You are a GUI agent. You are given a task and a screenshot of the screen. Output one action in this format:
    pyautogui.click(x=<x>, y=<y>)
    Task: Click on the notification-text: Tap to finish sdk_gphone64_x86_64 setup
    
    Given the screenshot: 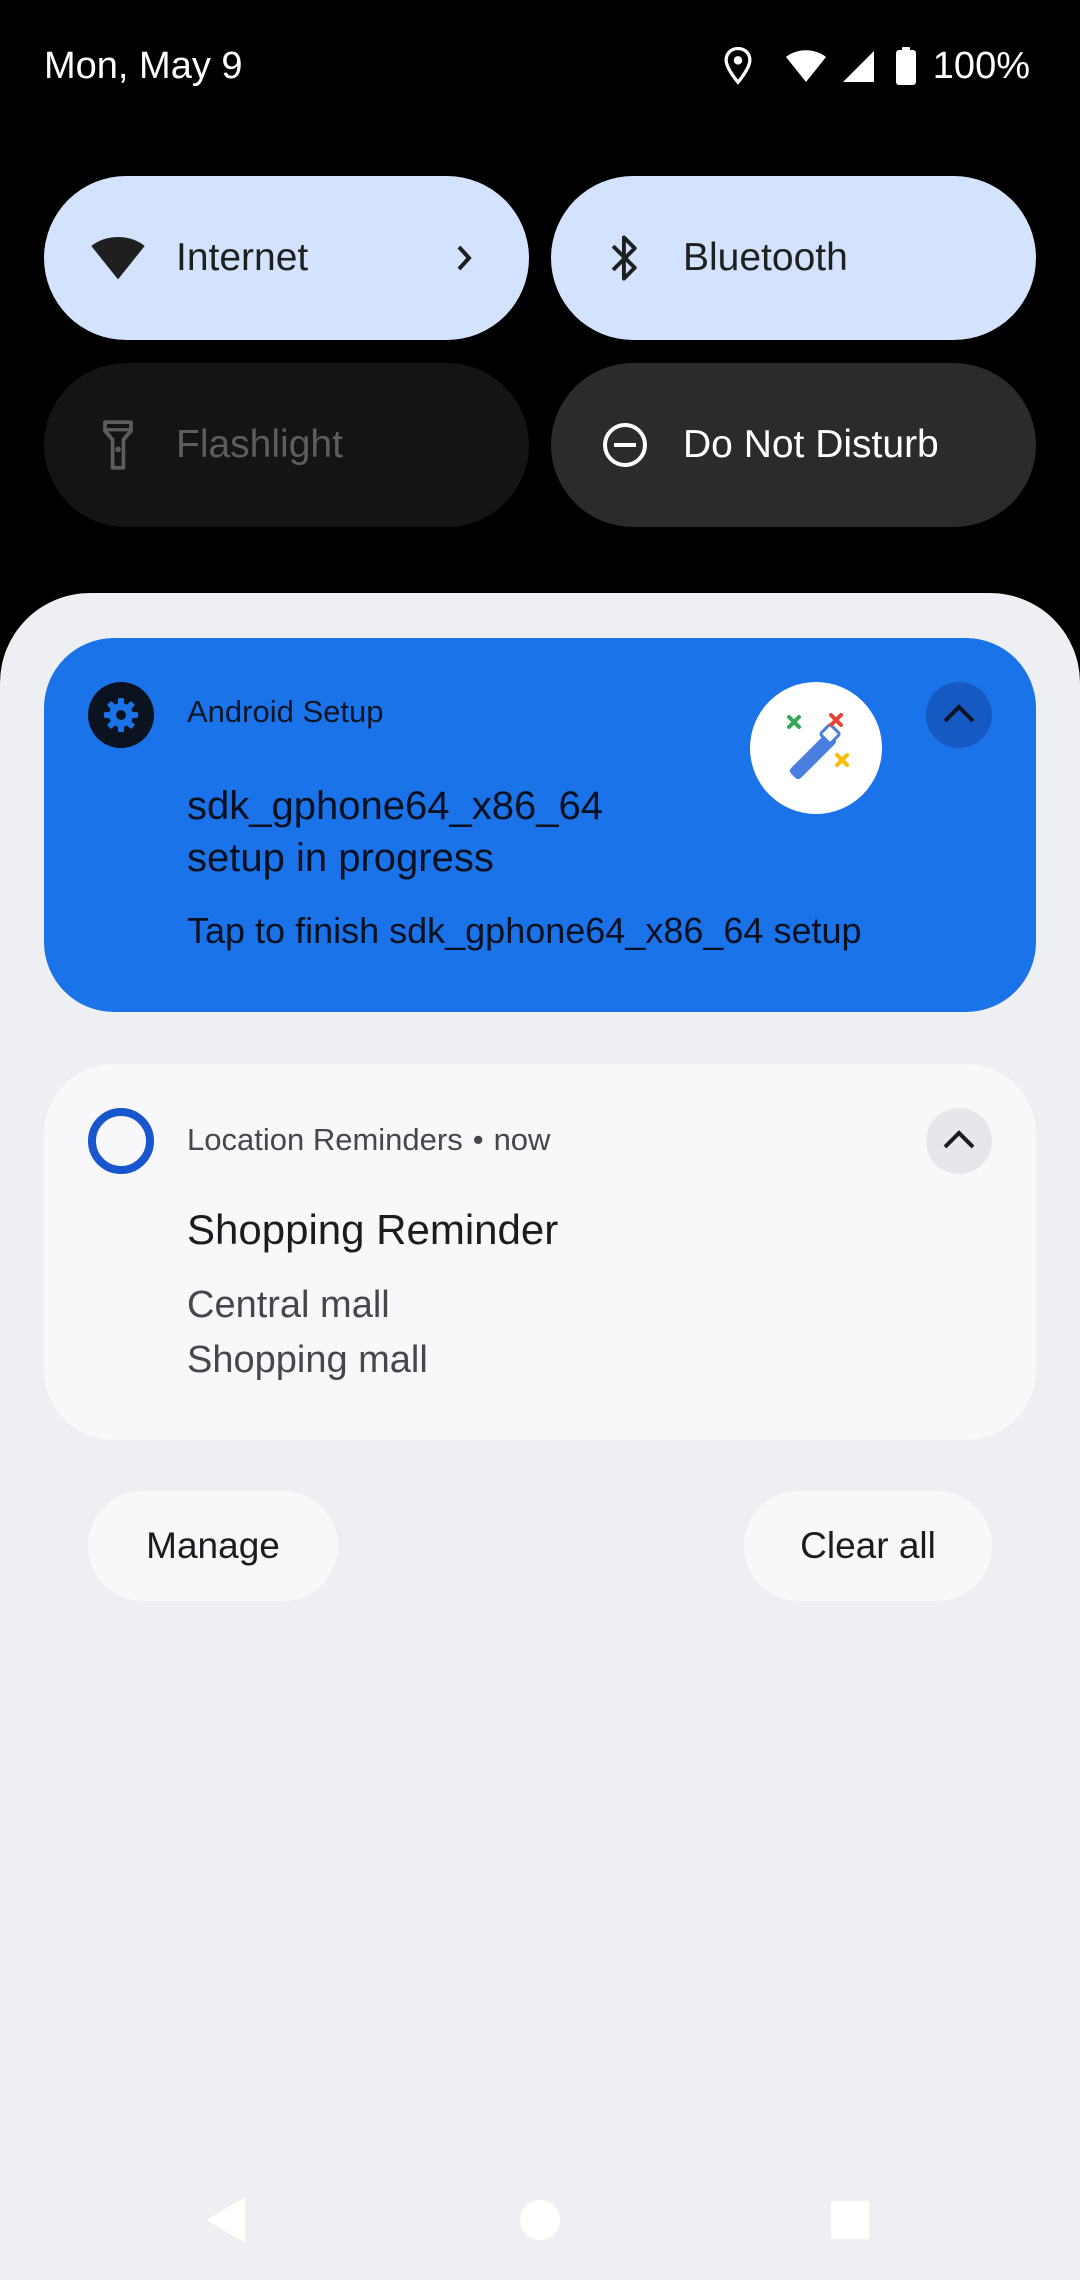 What is the action you would take?
    pyautogui.click(x=524, y=930)
    